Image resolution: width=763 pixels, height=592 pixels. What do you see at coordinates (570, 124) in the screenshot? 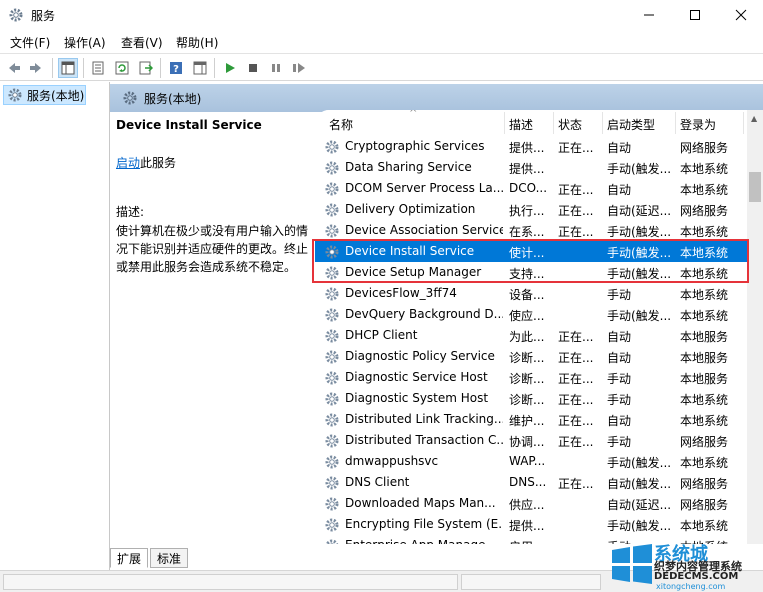
I see `column-header-status: 状态` at bounding box center [570, 124].